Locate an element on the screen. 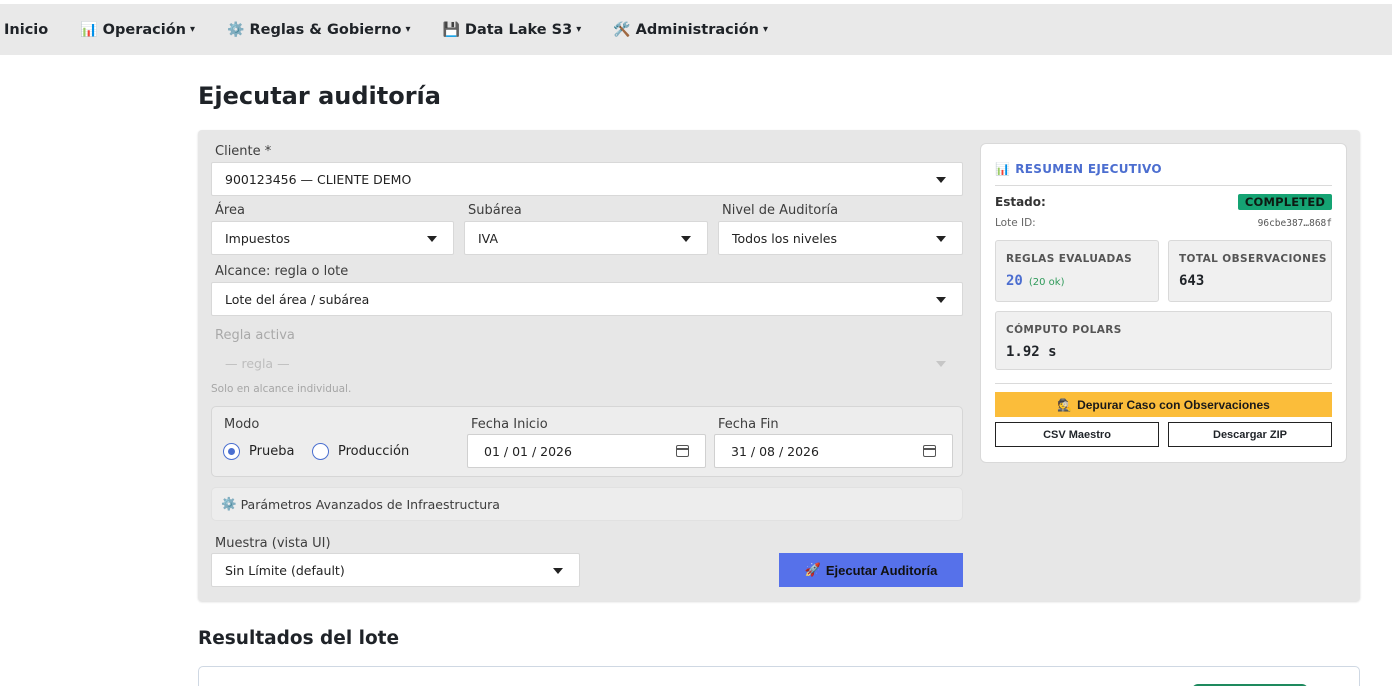 The image size is (1392, 686). fecha-inicio-input: 01 / 01 / 2026 is located at coordinates (586, 451).